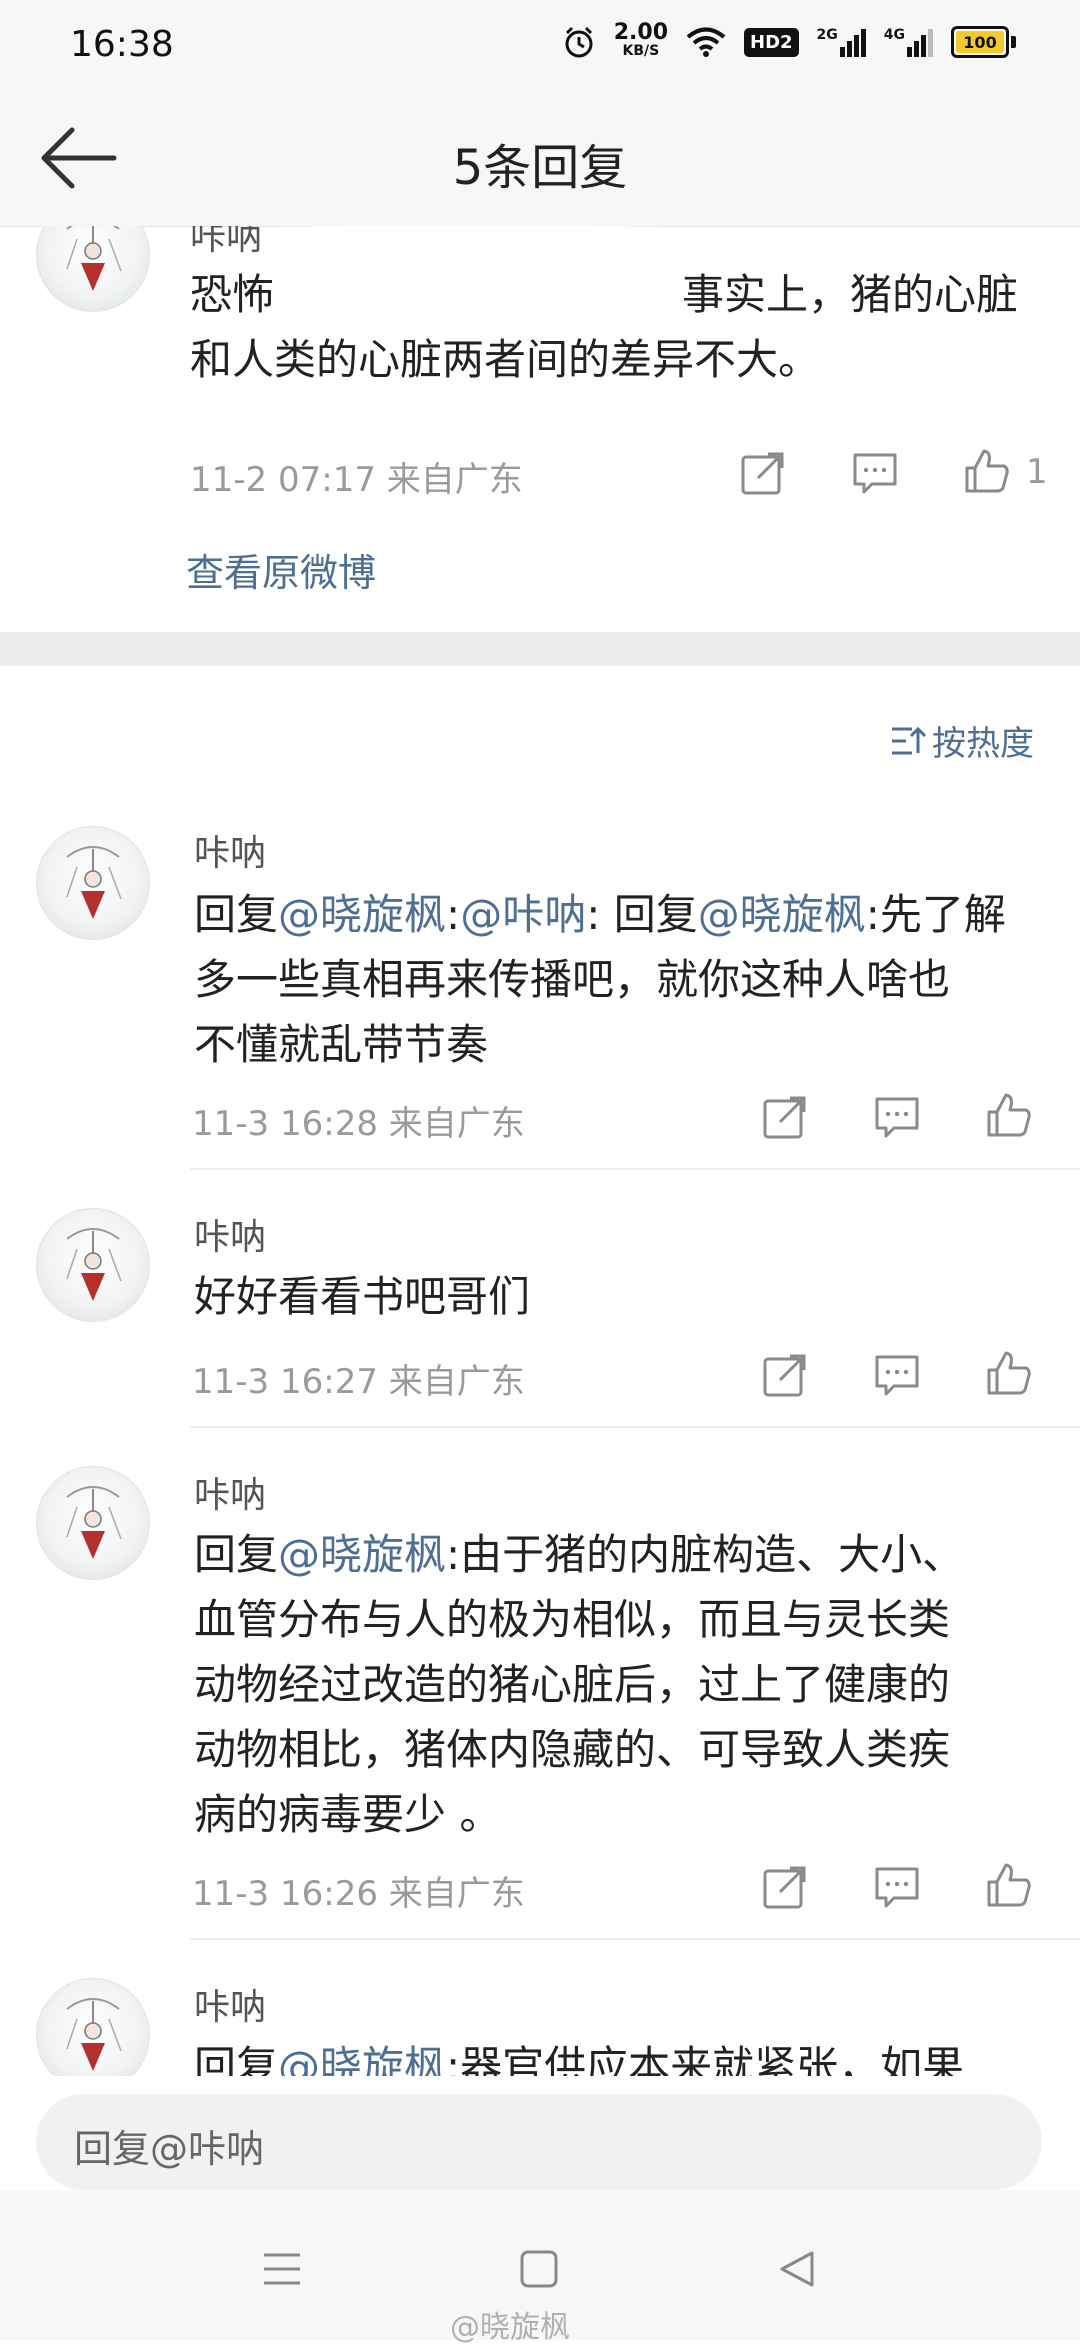 This screenshot has height=2346, width=1080. I want to click on back-triangle-icon, so click(797, 2269).